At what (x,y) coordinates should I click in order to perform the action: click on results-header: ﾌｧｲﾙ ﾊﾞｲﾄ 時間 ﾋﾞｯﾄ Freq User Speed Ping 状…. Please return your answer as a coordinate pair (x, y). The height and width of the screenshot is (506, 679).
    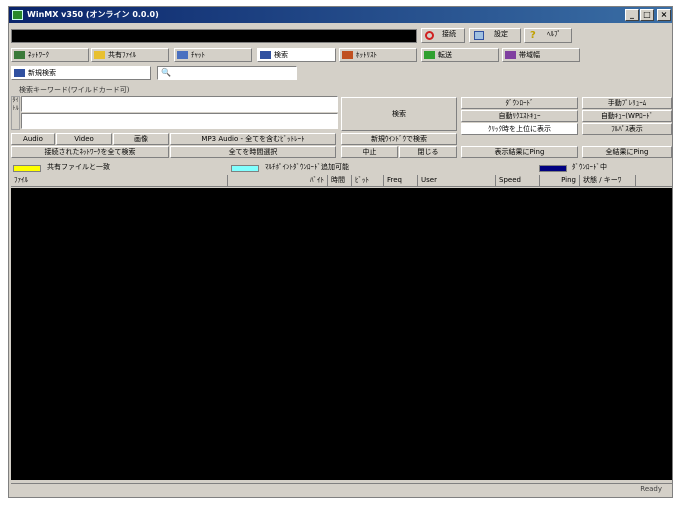
    Looking at the image, I should click on (341, 181).